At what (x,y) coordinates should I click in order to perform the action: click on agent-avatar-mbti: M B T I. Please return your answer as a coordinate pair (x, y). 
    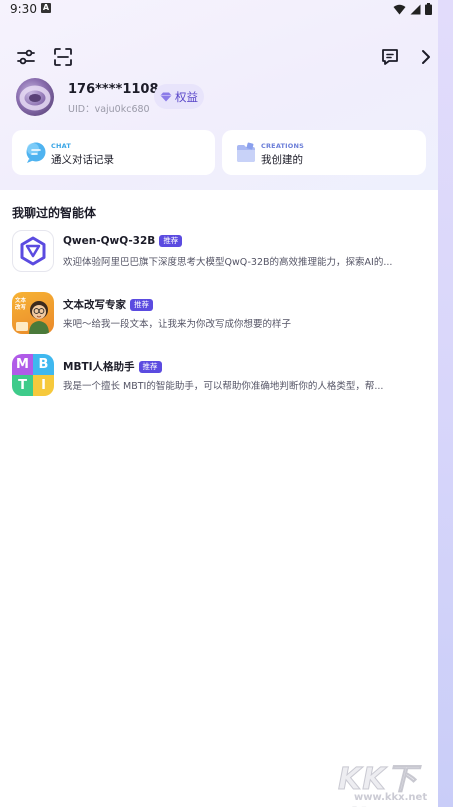
    Looking at the image, I should click on (33, 375).